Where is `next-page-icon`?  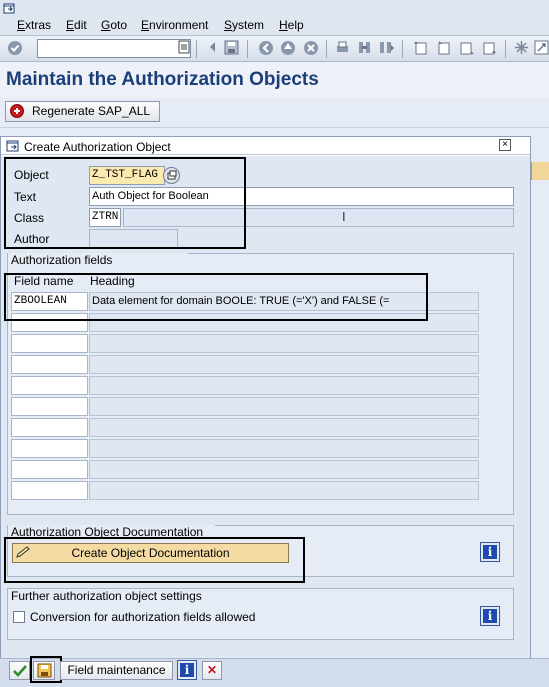 next-page-icon is located at coordinates (466, 48).